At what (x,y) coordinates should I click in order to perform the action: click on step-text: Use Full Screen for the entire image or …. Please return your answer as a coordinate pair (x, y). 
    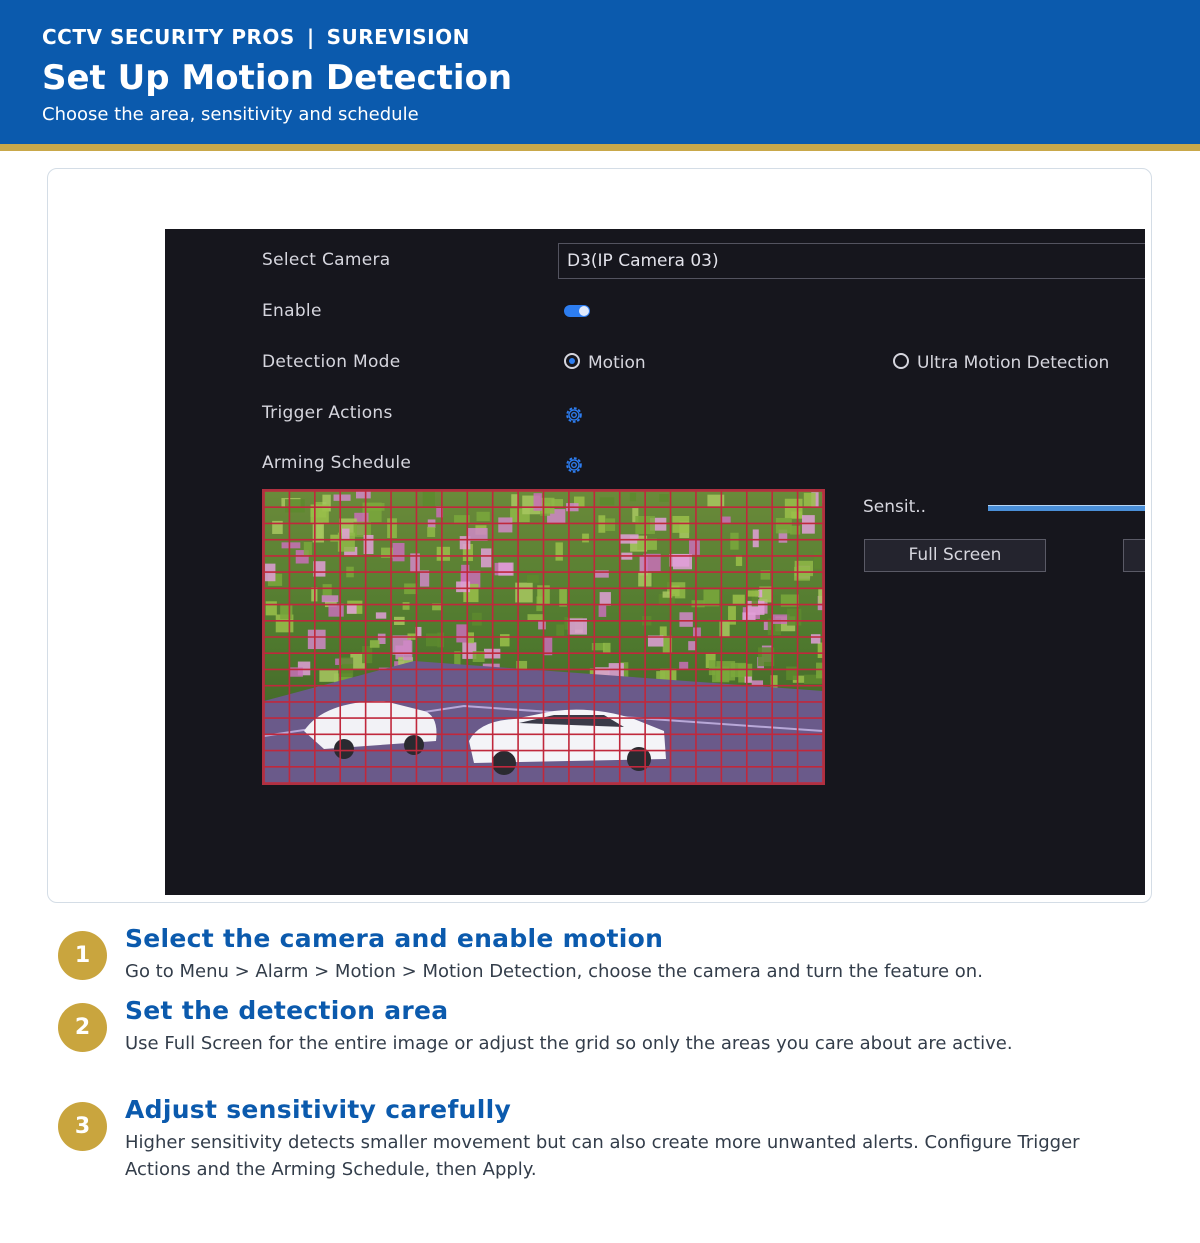
    Looking at the image, I should click on (569, 1043).